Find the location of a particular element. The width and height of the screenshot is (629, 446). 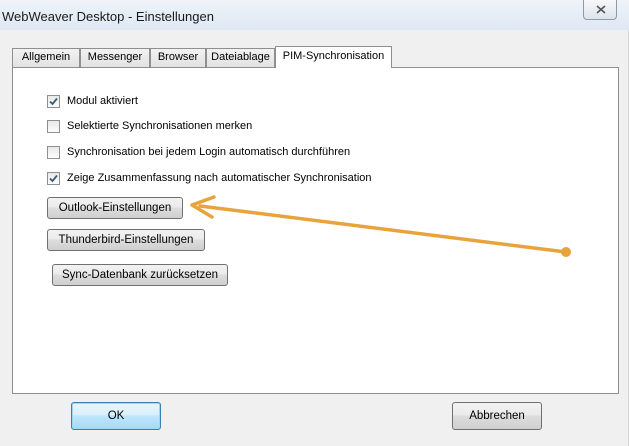

checkbox-label: Selektierte Synchronisationen merken is located at coordinates (160, 126).